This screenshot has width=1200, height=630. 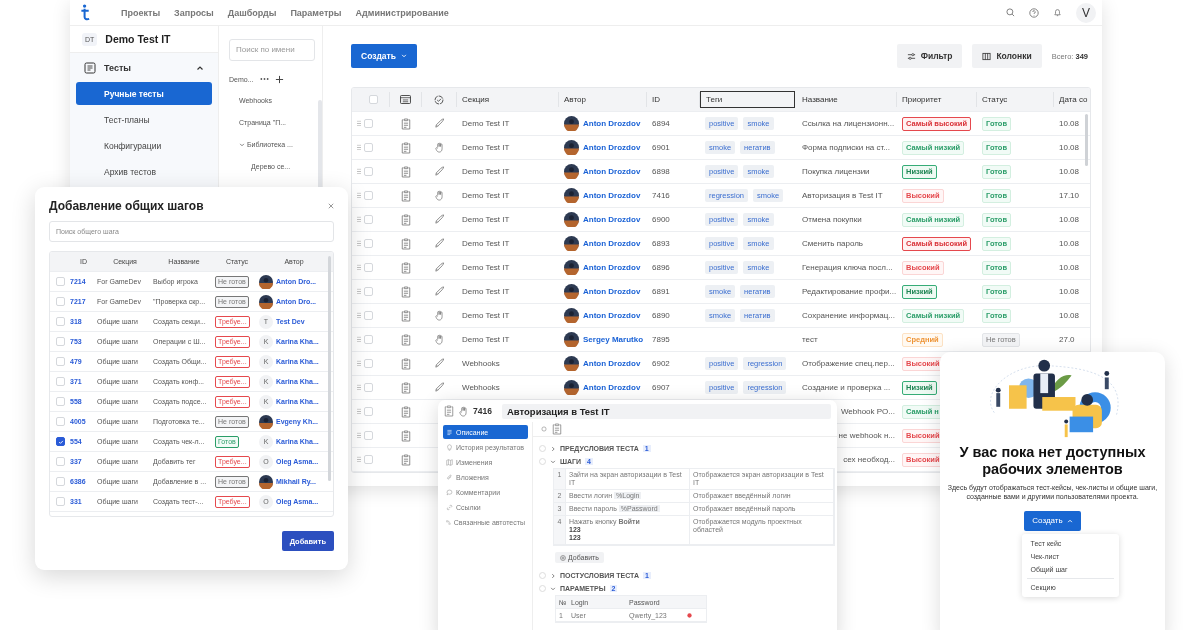 I want to click on nav-link: Параметры, so click(x=316, y=12).